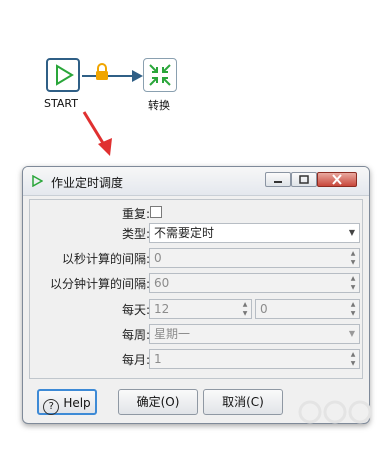 The width and height of the screenshot is (392, 450). I want to click on cancel-button: 取消(C), so click(243, 402).